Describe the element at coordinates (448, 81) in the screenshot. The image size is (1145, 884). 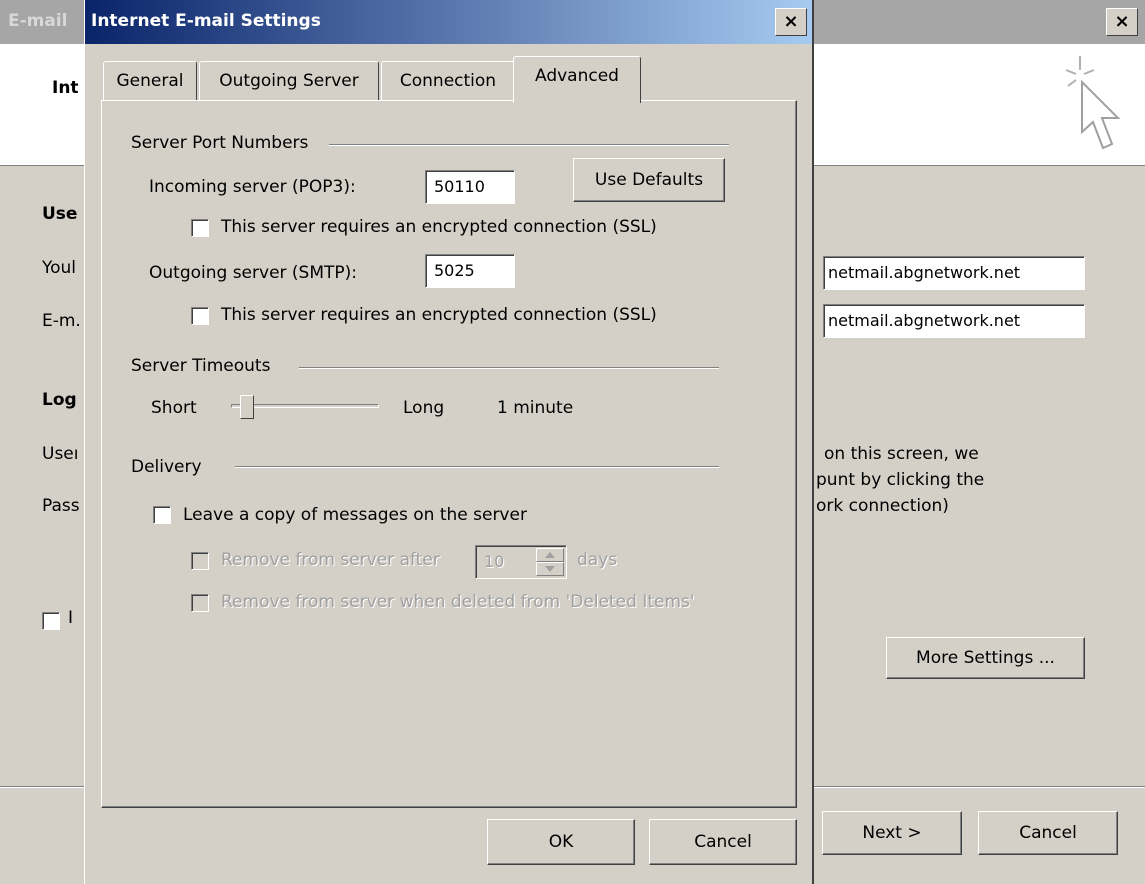
I see `tab-connection: Connection` at that location.